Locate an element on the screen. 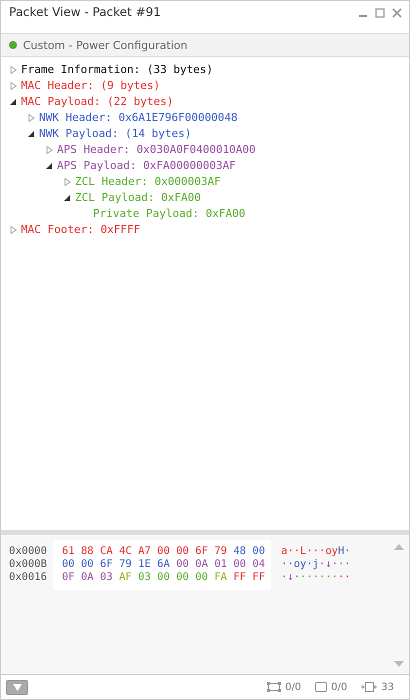 Image resolution: width=410 pixels, height=700 pixels. hex-byte: 01 is located at coordinates (220, 564).